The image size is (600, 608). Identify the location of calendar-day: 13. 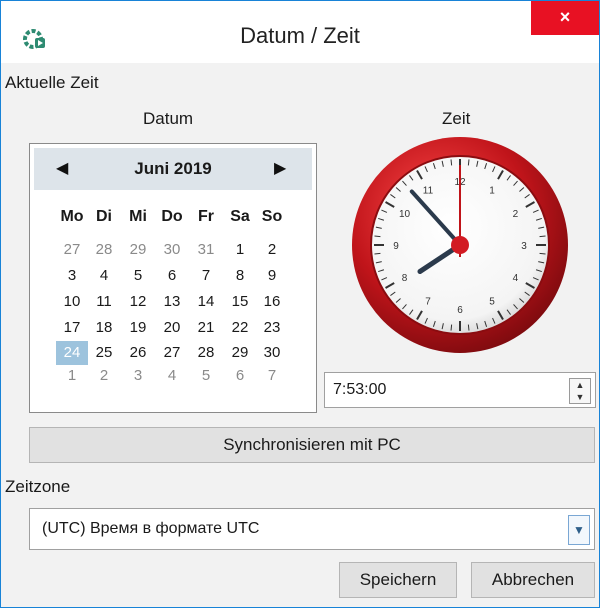
(172, 302).